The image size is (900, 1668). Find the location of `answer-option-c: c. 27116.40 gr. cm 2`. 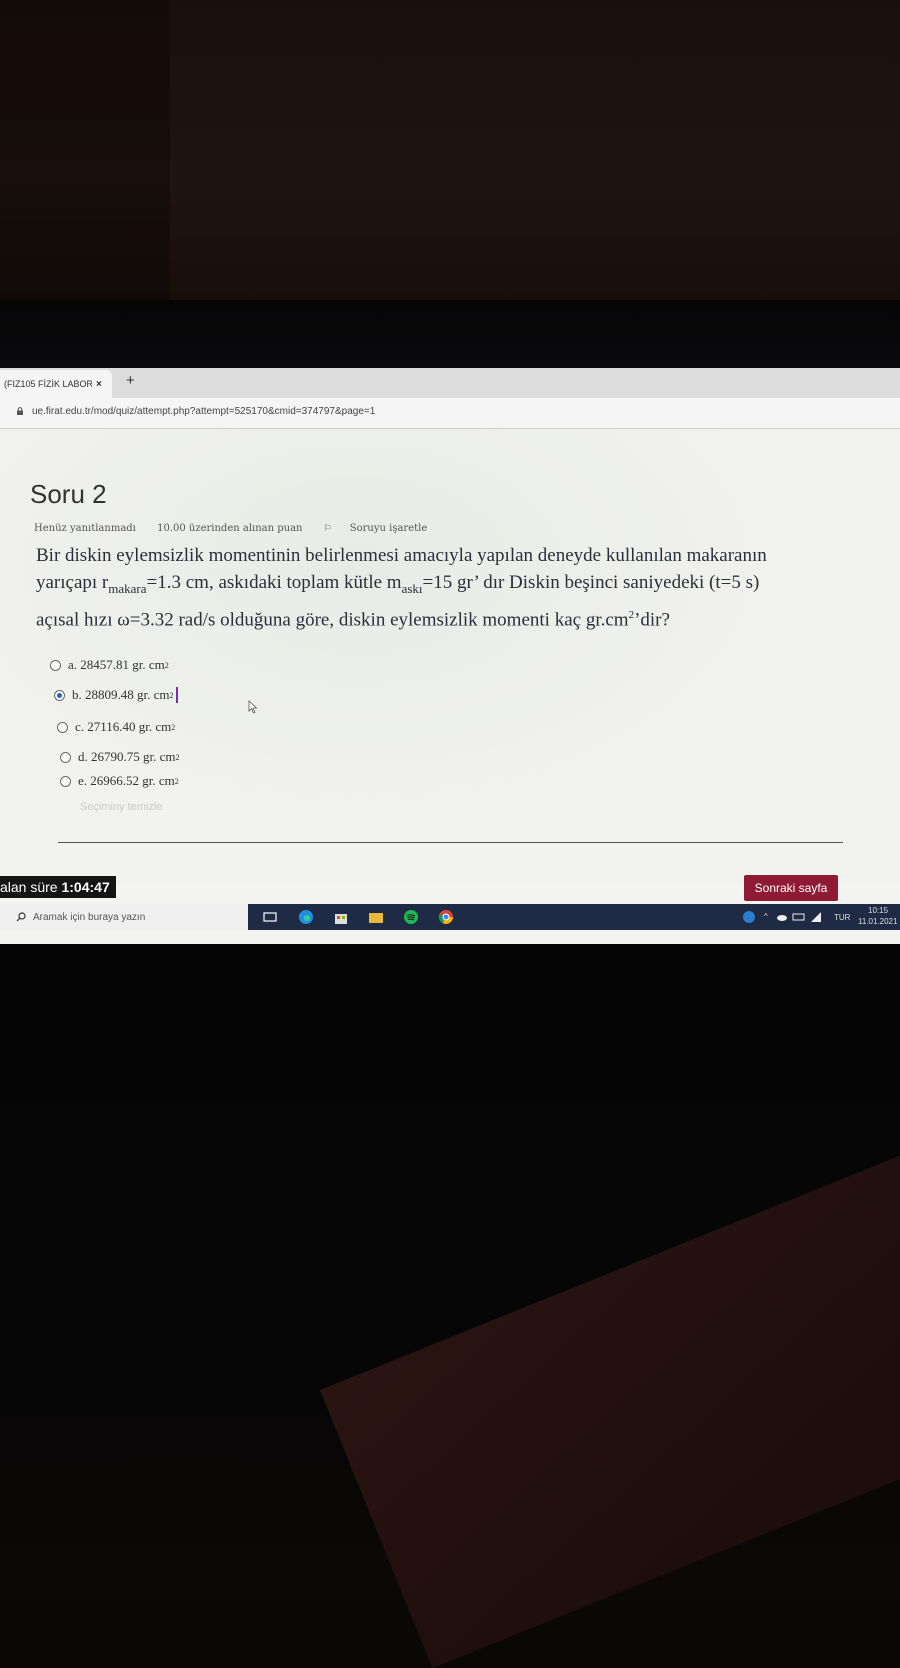

answer-option-c: c. 27116.40 gr. cm 2 is located at coordinates (116, 727).